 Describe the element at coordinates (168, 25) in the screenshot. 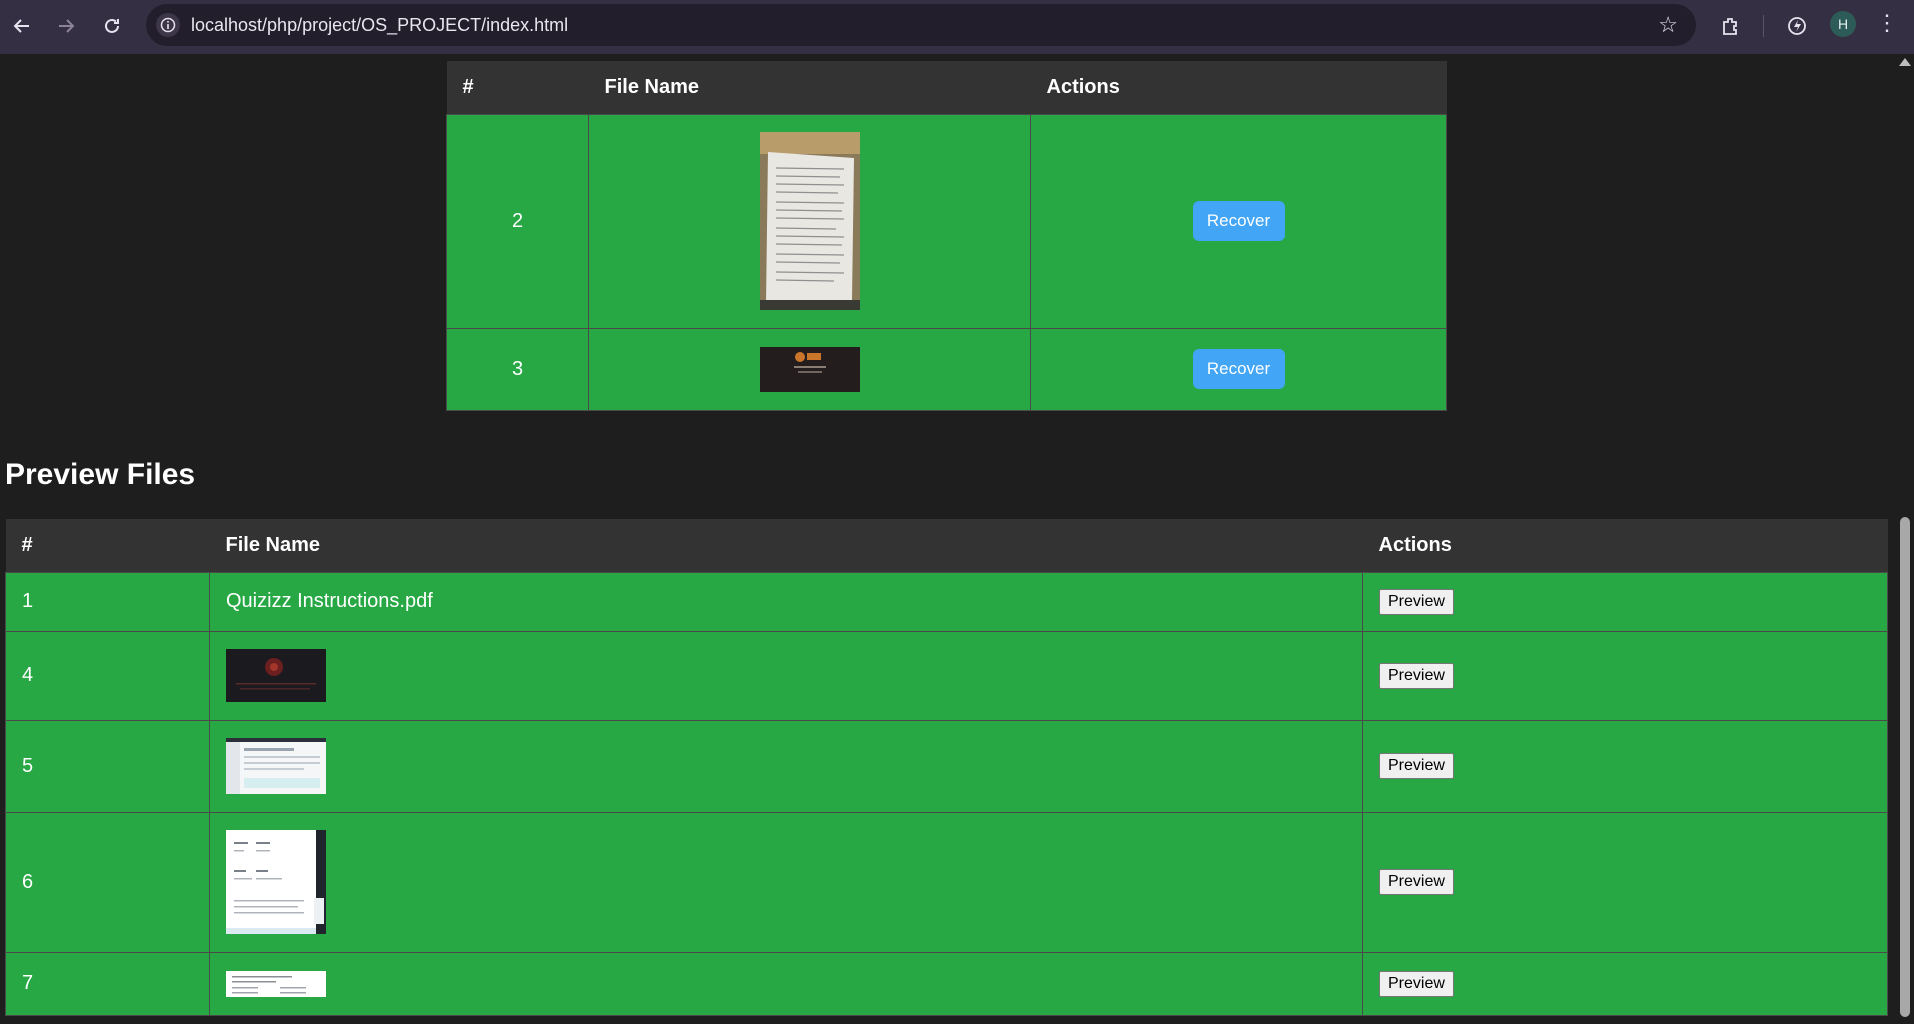

I see `site-info-icon` at that location.